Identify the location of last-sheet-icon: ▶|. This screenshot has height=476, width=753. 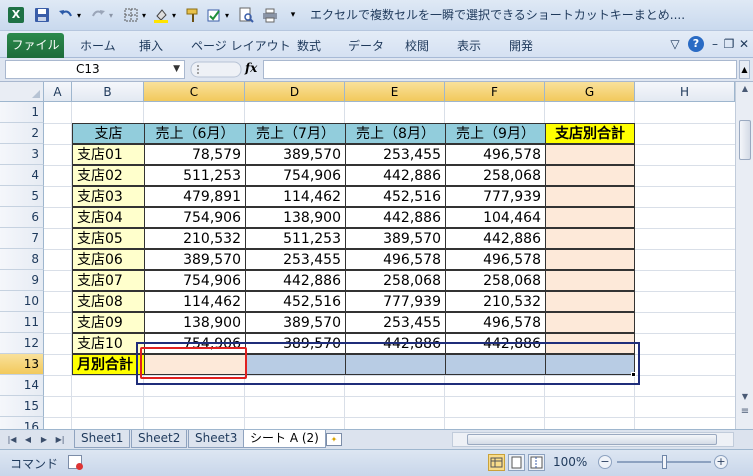
(60, 440).